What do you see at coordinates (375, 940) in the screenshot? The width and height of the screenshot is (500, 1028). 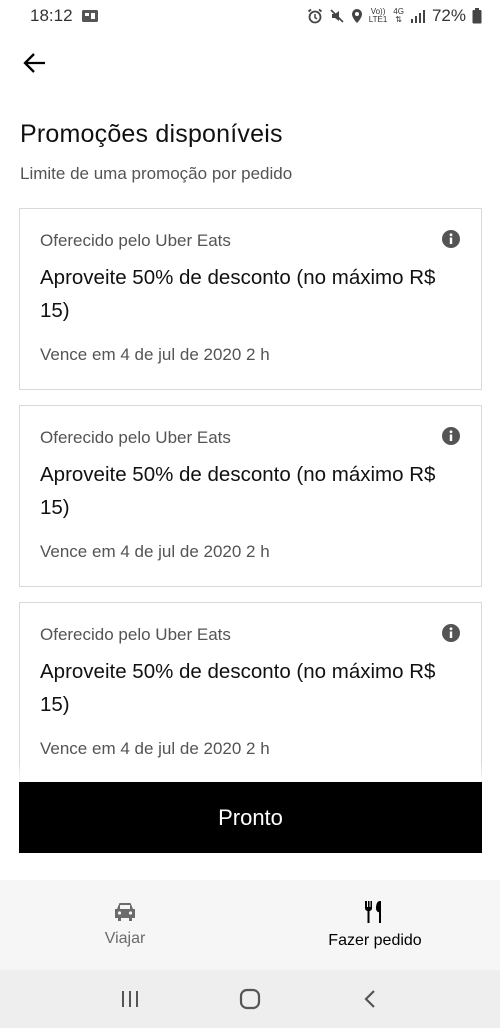 I see `nav-label-order: Fazer pedido` at bounding box center [375, 940].